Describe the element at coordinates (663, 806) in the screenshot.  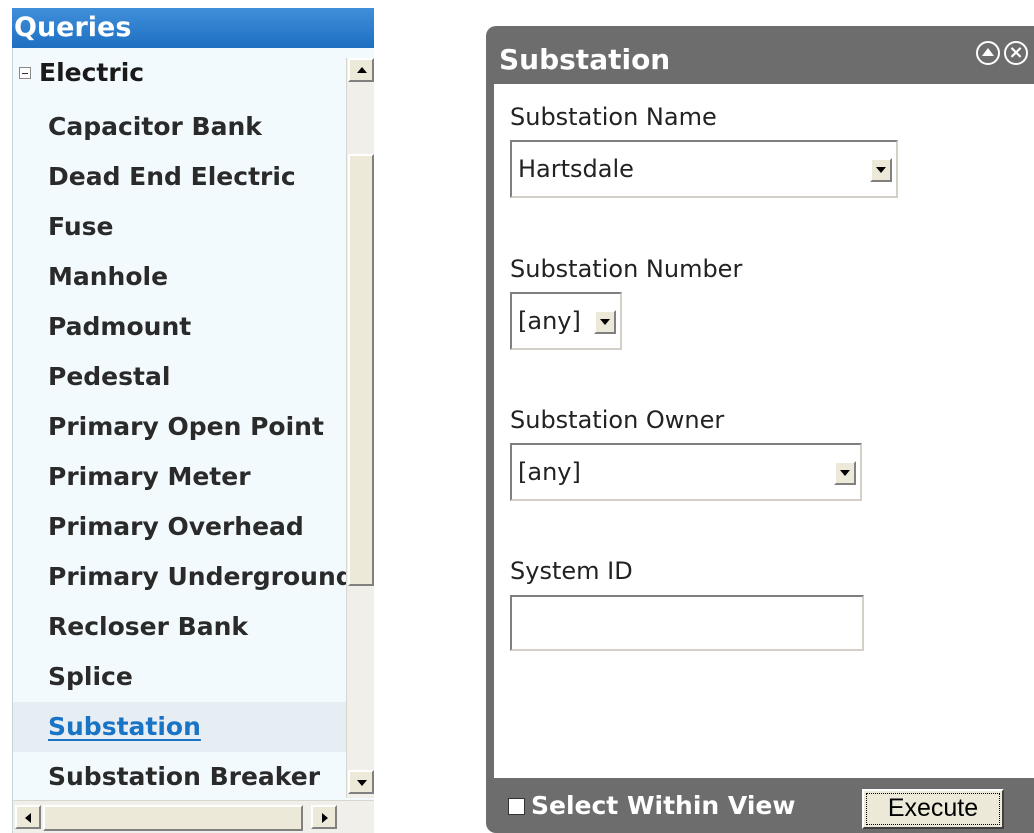
I see `select-within-view-label: Select Within View` at that location.